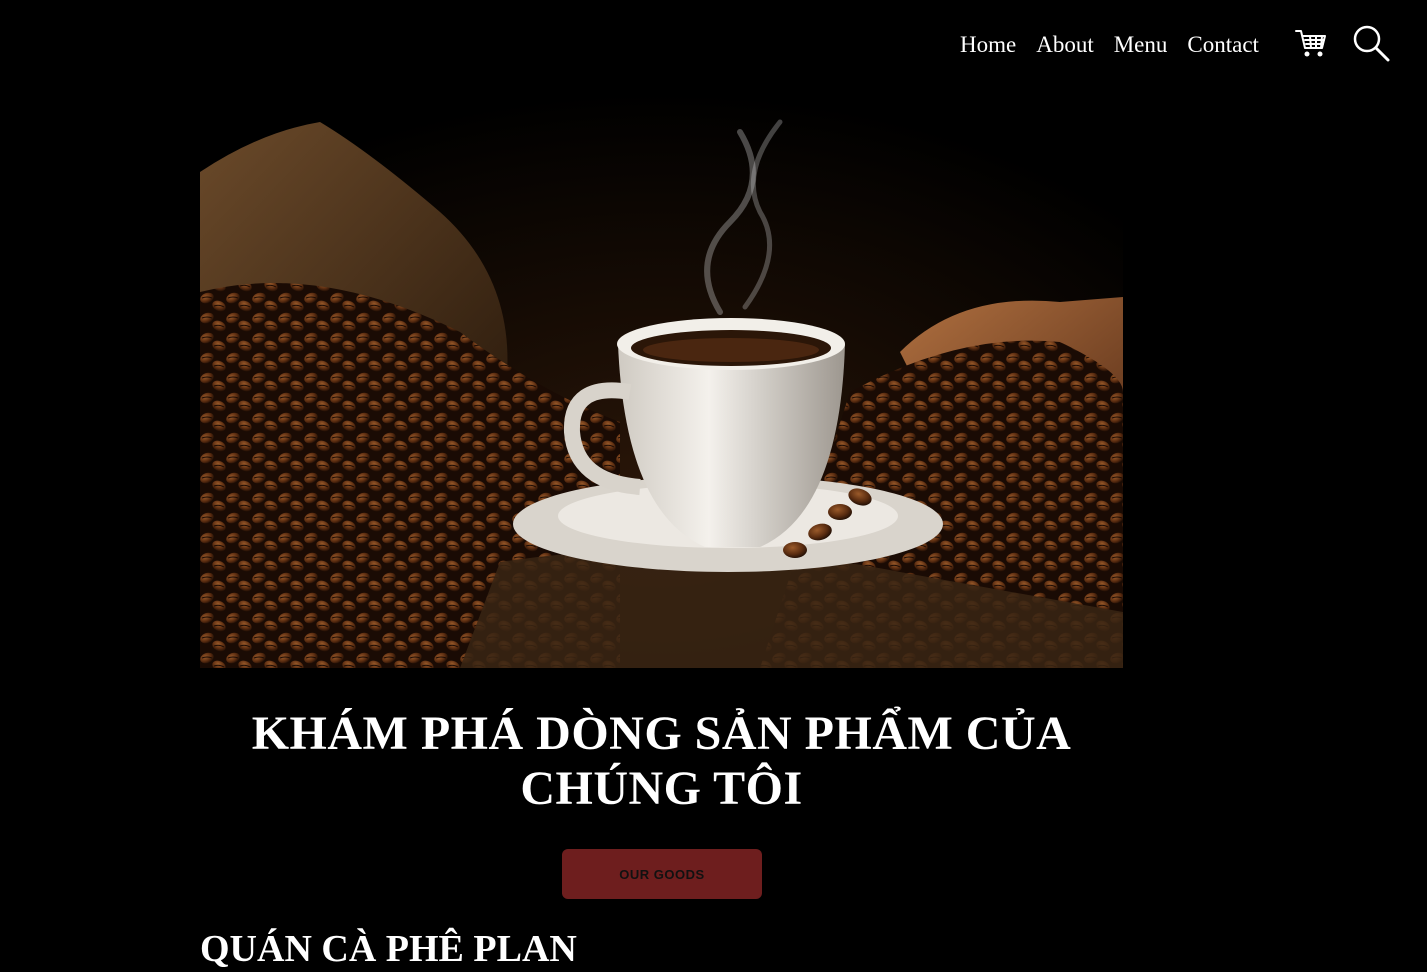 The image size is (1427, 972). Describe the element at coordinates (388, 949) in the screenshot. I see `section-title: QUÁN CÀ PHÊ PLAN` at that location.